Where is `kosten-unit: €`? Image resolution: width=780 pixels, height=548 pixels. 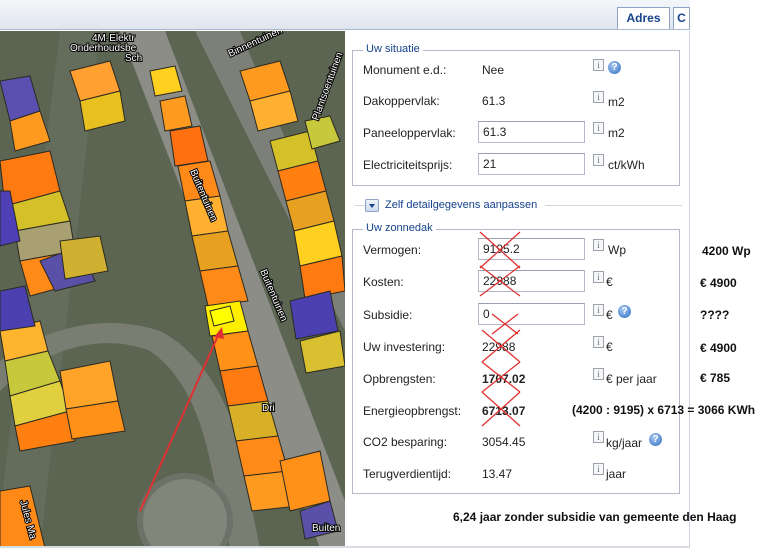 kosten-unit: € is located at coordinates (609, 282).